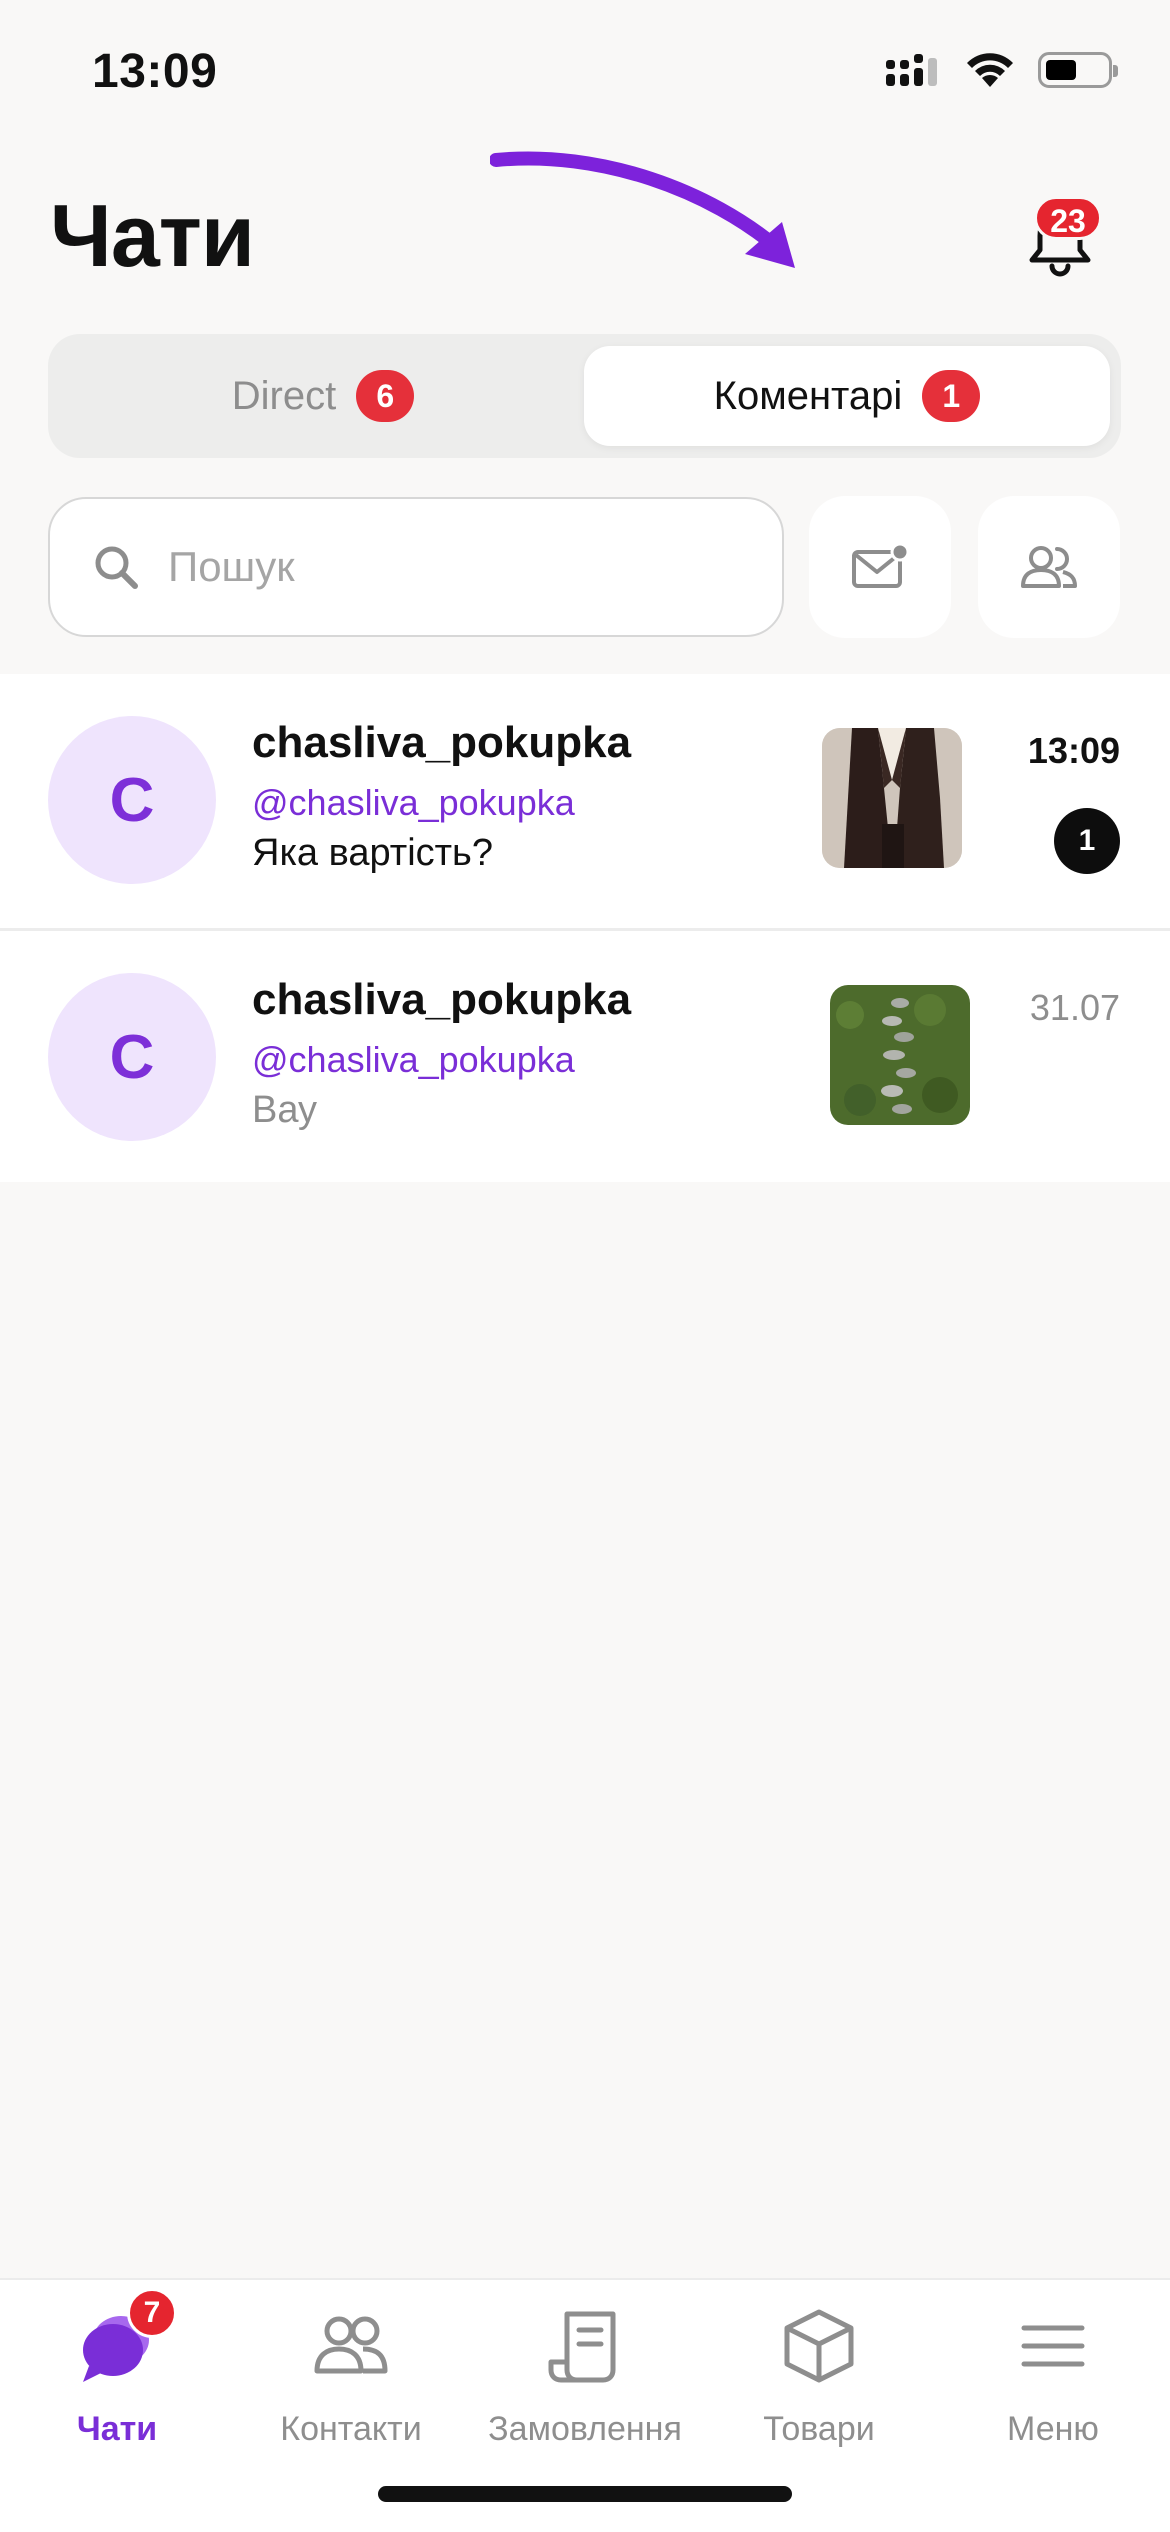 Image resolution: width=1170 pixels, height=2532 pixels. Describe the element at coordinates (152, 2313) in the screenshot. I see `tab-chats-badge: 7` at that location.